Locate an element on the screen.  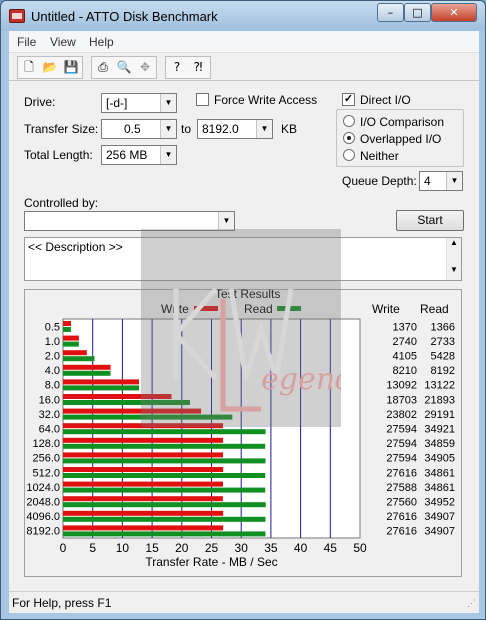
start-button: Start is located at coordinates (430, 220).